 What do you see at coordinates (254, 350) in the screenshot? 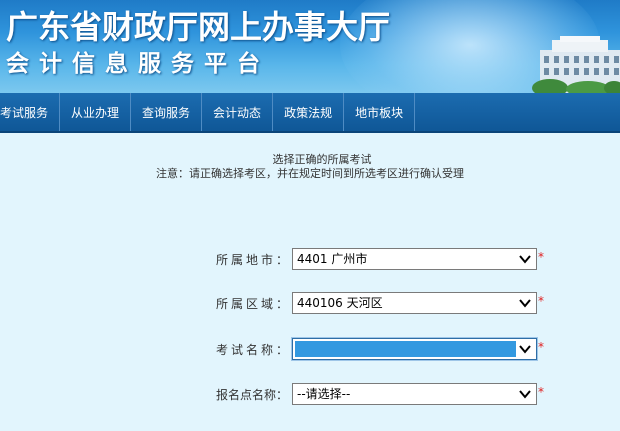
I see `exam-label: 考试名称：` at bounding box center [254, 350].